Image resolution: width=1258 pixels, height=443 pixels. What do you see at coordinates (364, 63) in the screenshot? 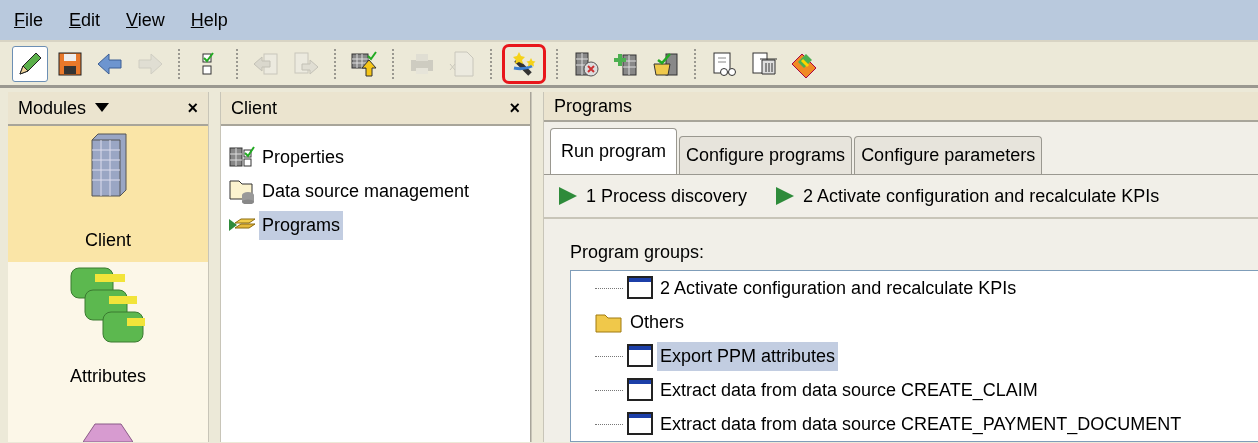
I see `grid-upload-icon` at bounding box center [364, 63].